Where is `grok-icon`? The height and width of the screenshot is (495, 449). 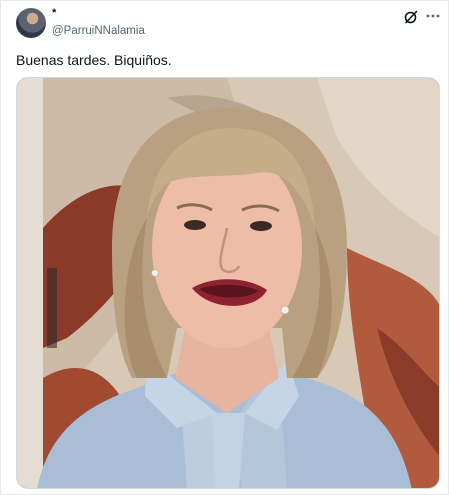 grok-icon is located at coordinates (411, 17).